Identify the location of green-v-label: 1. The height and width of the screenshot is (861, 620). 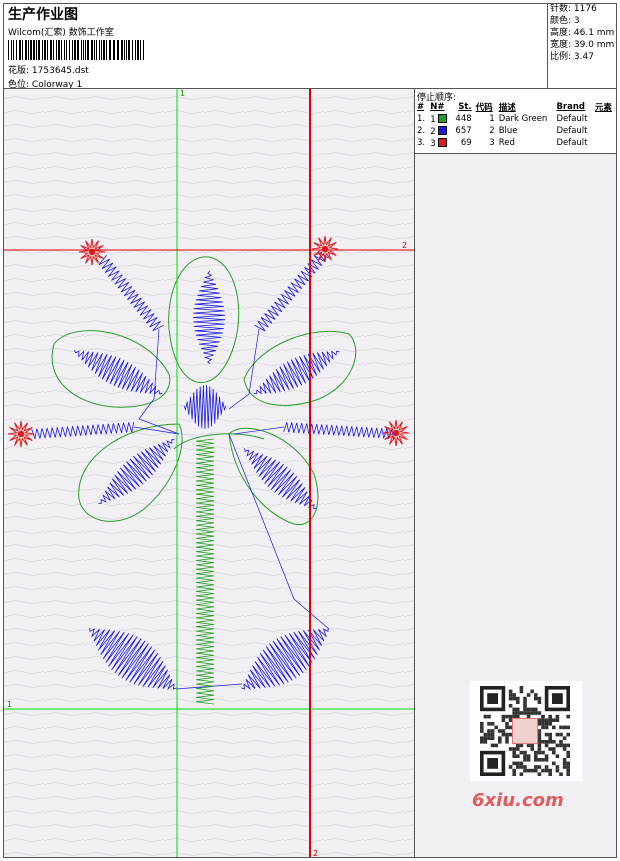
(182, 93).